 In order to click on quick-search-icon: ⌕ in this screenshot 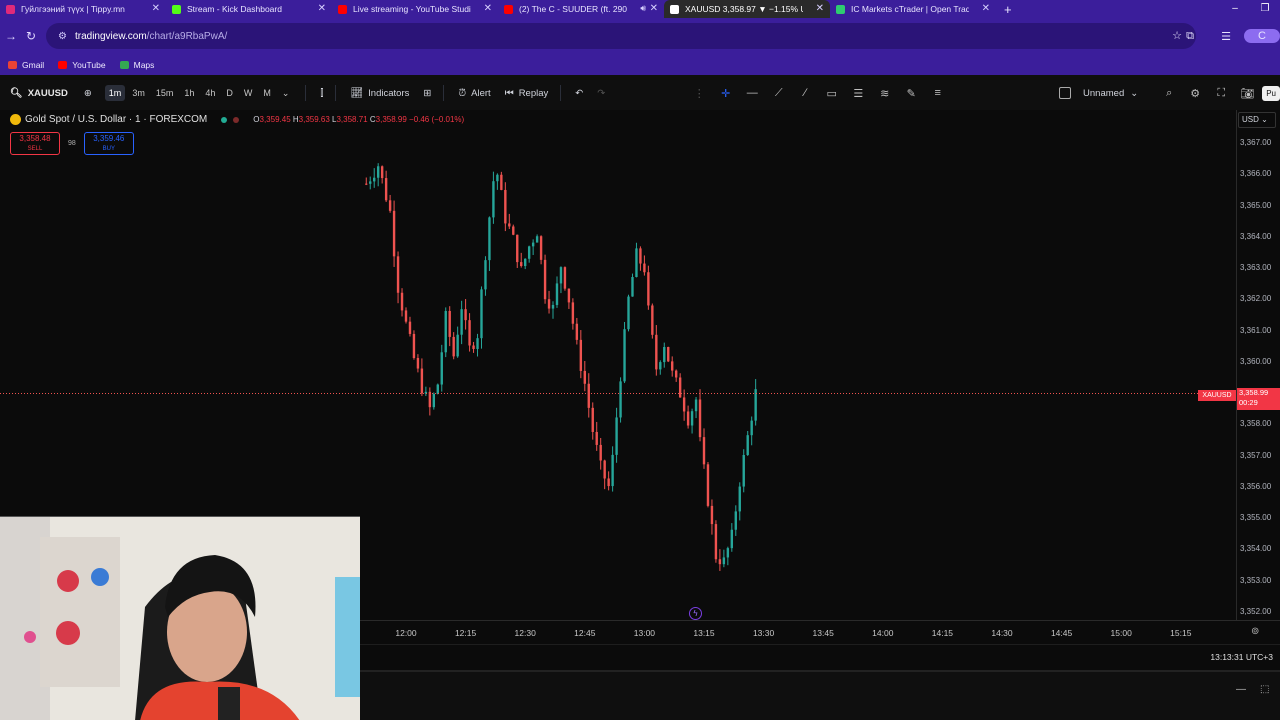, I will do `click(1169, 93)`.